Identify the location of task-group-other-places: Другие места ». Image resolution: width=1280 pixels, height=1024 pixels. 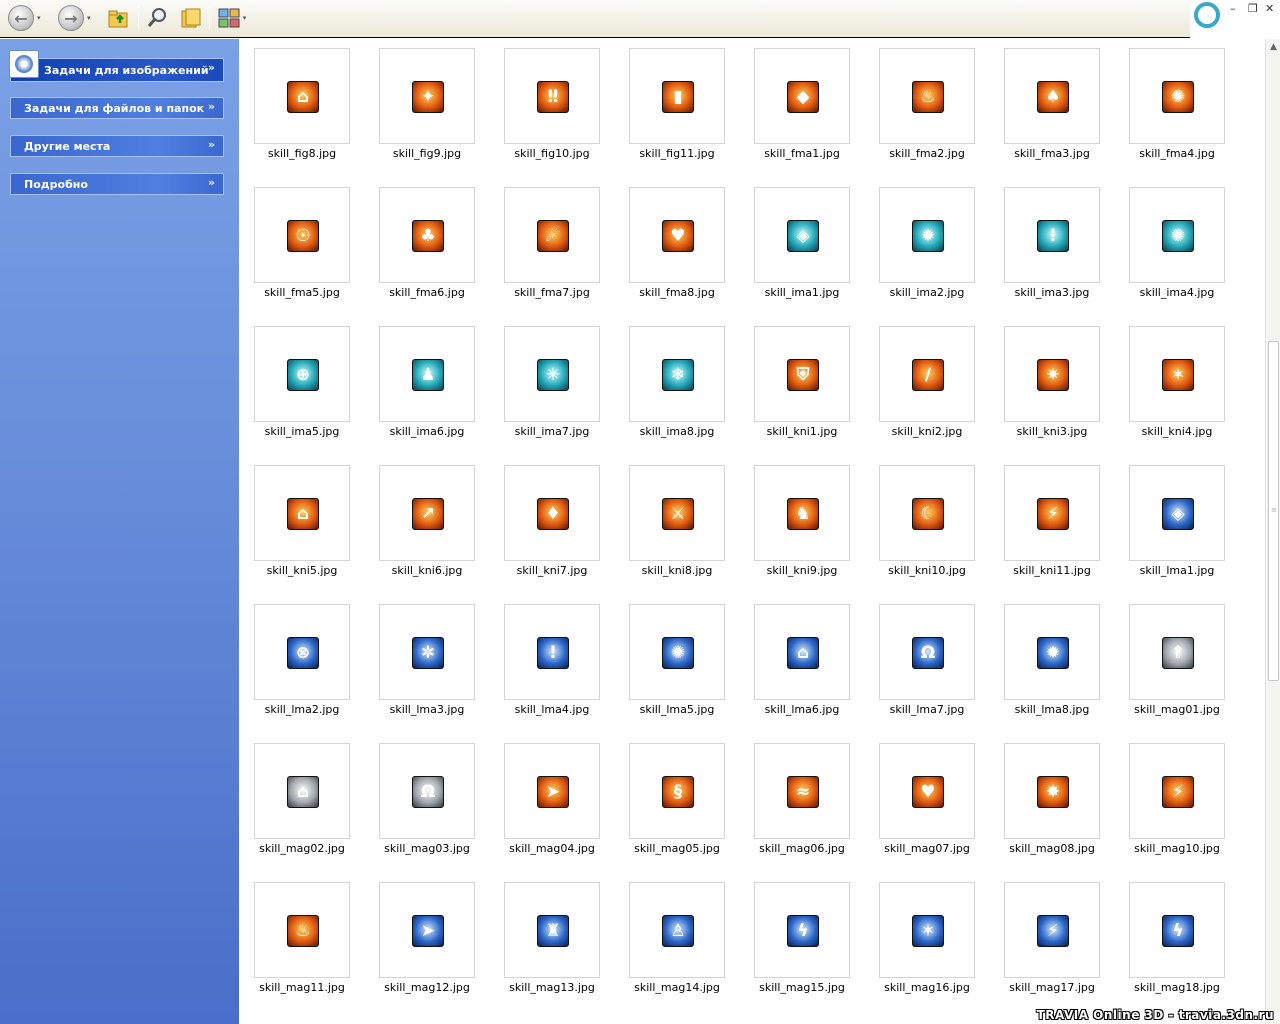
(117, 146).